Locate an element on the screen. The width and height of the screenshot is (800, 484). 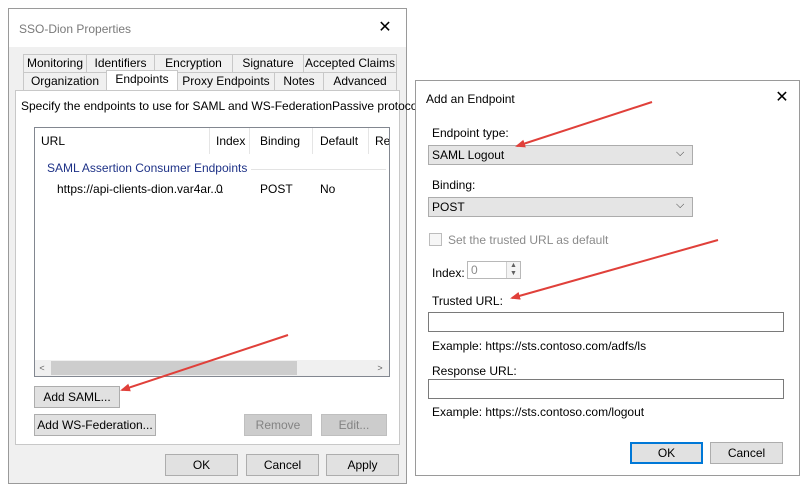
response-url-example: Example: https://sts.contoso.com/logout is located at coordinates (538, 412).